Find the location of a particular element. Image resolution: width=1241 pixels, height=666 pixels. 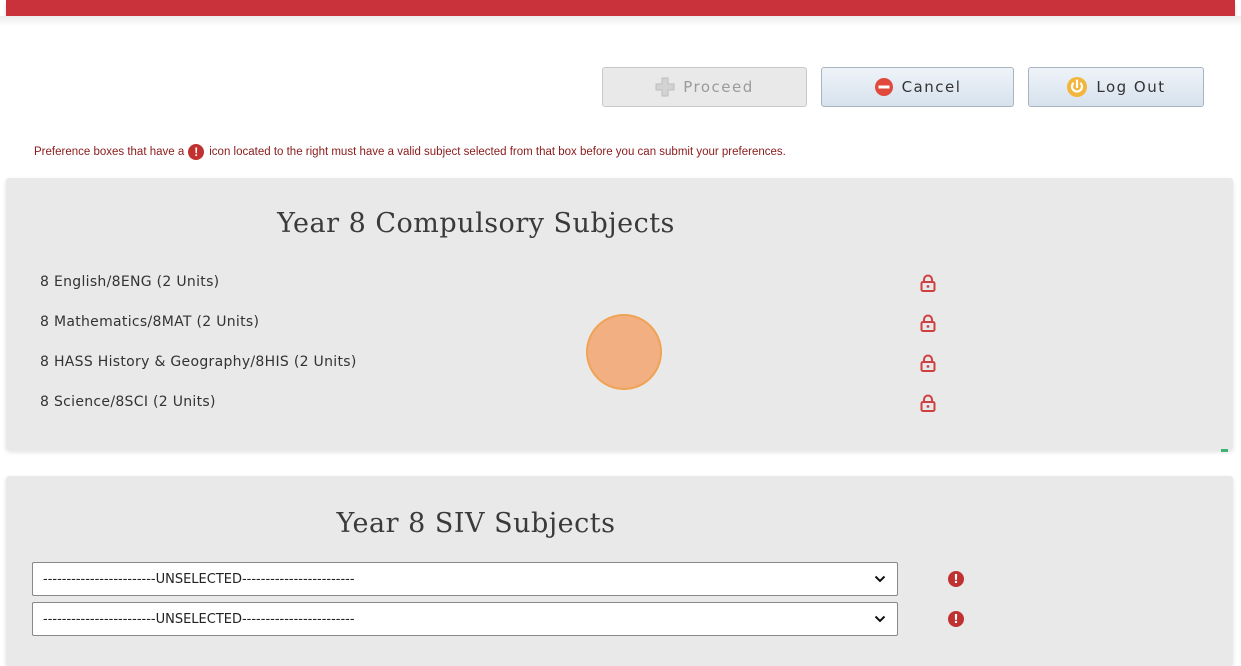

resize-handle is located at coordinates (1224, 450).